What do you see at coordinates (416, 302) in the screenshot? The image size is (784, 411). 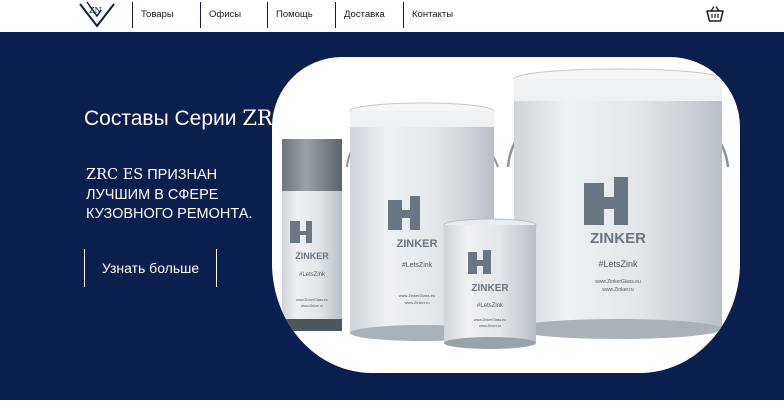 I see `medium-url2: www.Zinker.ru` at bounding box center [416, 302].